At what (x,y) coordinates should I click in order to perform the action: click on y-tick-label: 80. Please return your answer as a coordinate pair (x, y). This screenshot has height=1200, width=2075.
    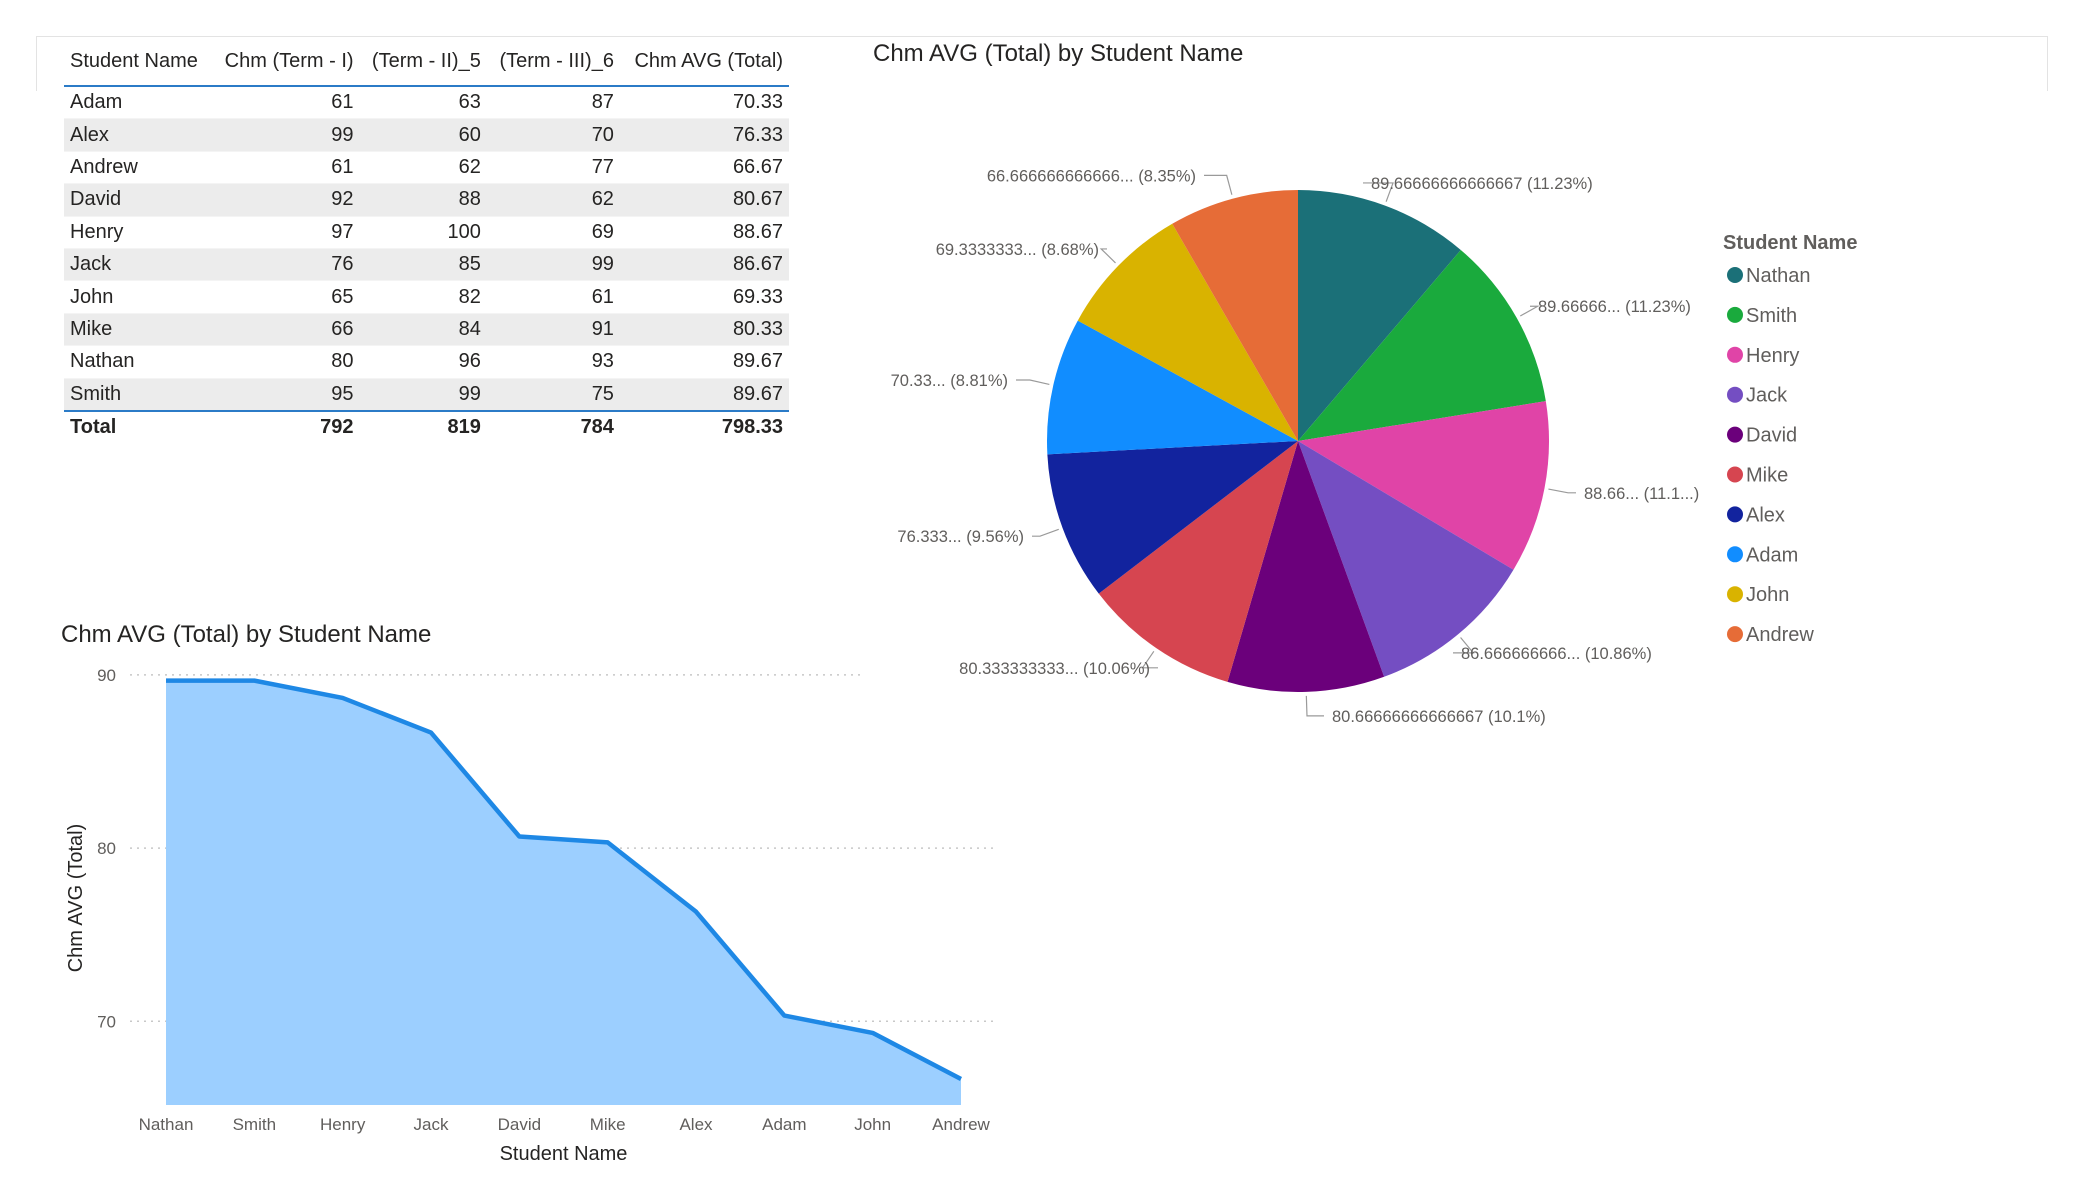
    Looking at the image, I should click on (106, 848).